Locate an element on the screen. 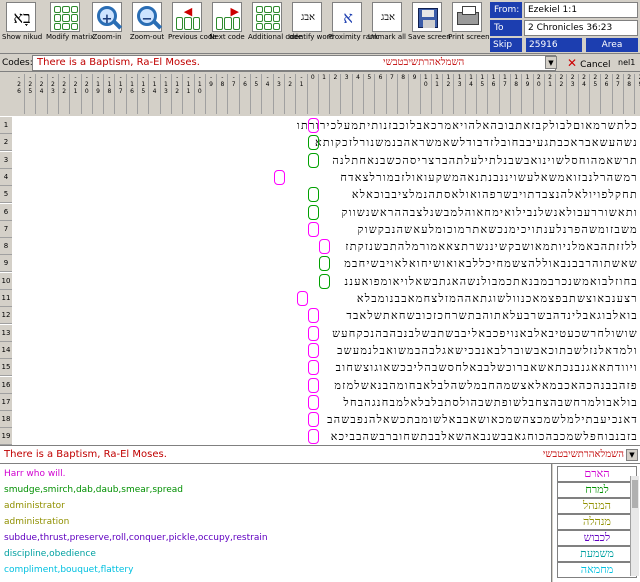  row-number: 8 is located at coordinates (6, 247).